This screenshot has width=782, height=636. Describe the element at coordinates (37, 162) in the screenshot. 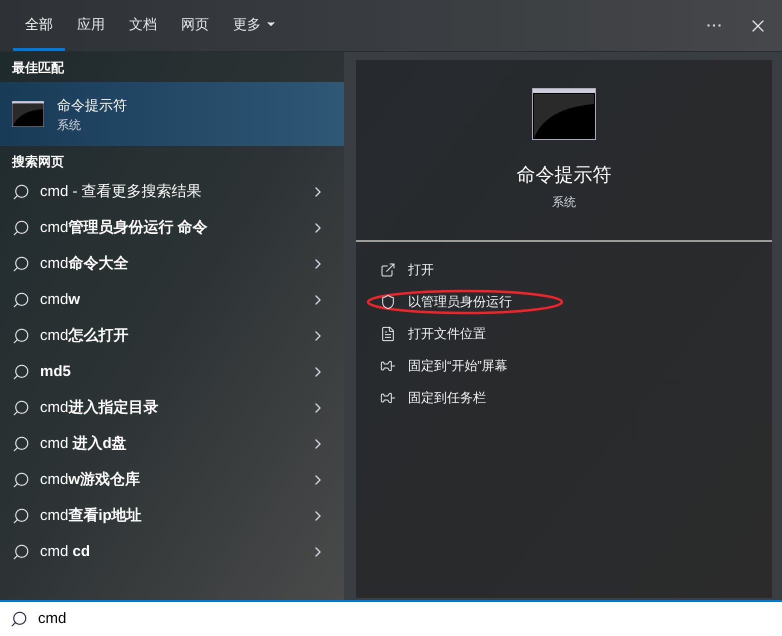

I see `section-heading: 搜索网页` at that location.